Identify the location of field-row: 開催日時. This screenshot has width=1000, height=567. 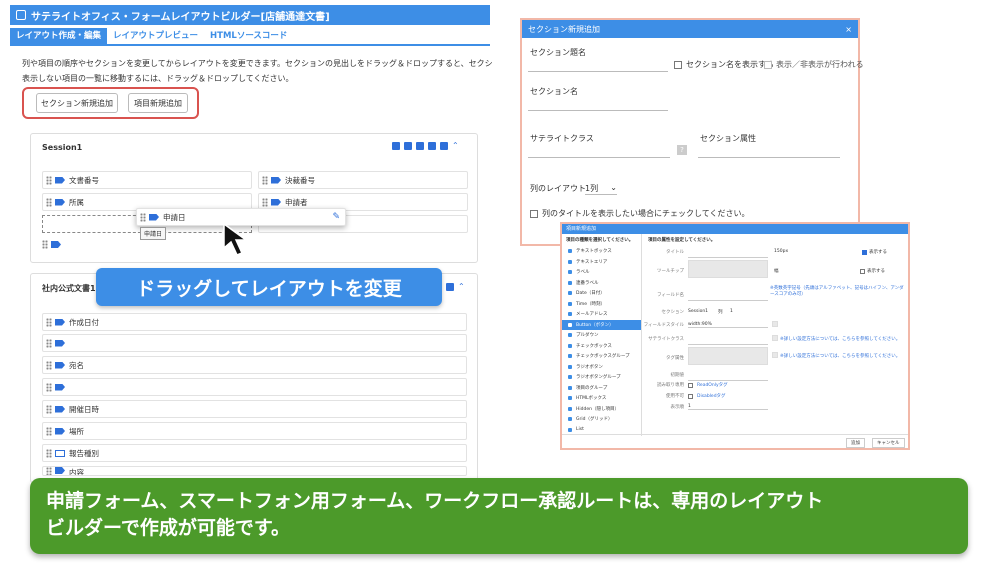
(254, 409).